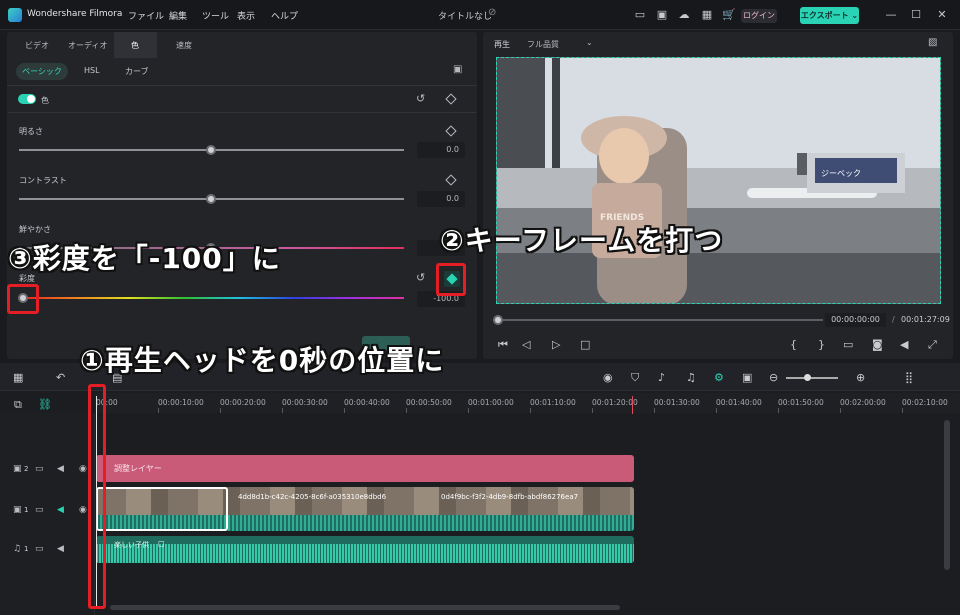 The height and width of the screenshot is (615, 960). I want to click on brightness-slider-thumb, so click(211, 150).